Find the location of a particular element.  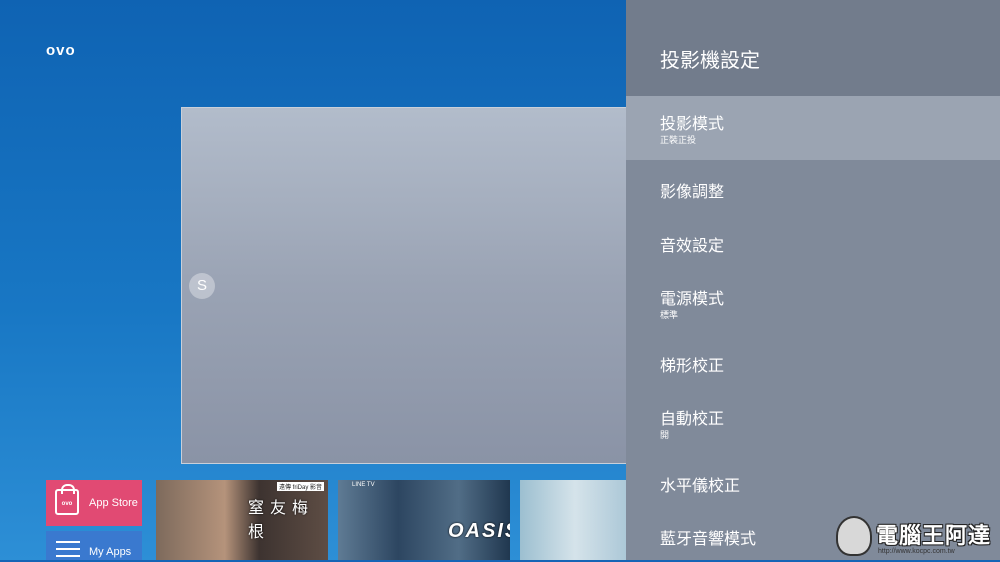

setting-projection-mode: 投影模式 正裝正投 is located at coordinates (813, 128).